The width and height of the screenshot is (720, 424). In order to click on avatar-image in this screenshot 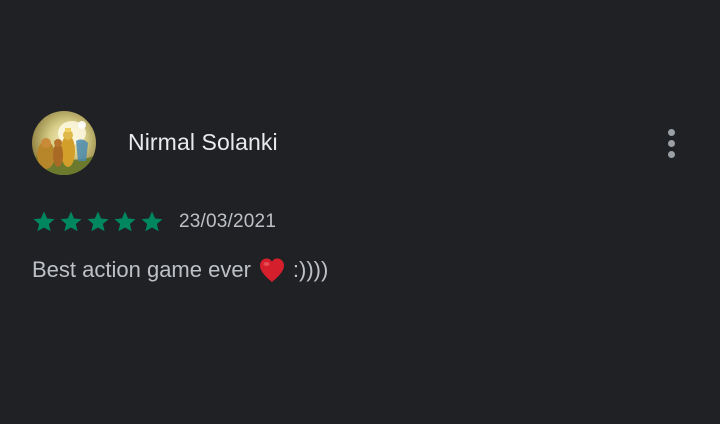, I will do `click(64, 143)`.